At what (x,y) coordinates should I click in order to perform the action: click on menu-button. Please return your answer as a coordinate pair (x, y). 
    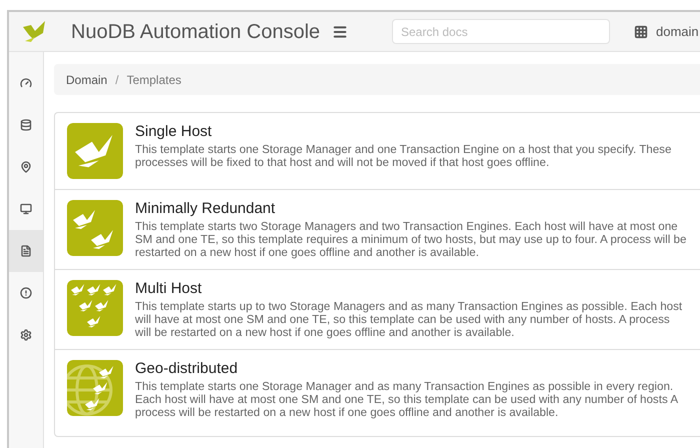
    Looking at the image, I should click on (340, 32).